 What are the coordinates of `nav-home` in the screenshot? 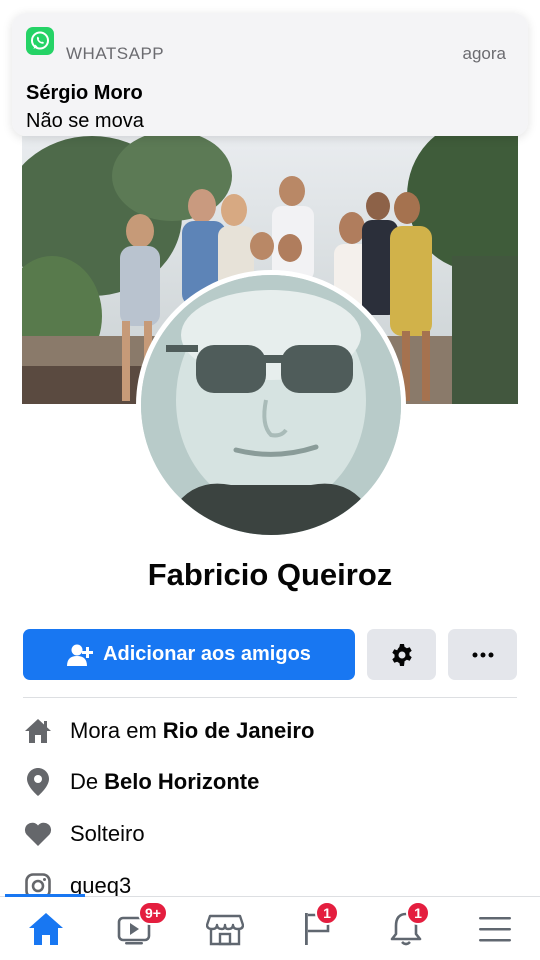 It's located at (46, 929).